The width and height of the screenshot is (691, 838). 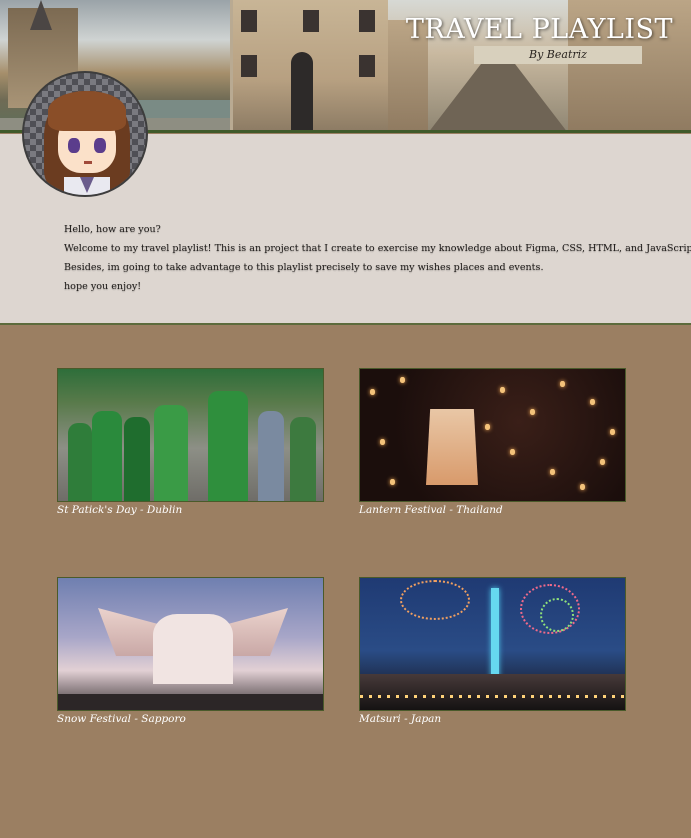 I want to click on event-card-thailand: Lantern Festival - Thailand, so click(x=492, y=442).